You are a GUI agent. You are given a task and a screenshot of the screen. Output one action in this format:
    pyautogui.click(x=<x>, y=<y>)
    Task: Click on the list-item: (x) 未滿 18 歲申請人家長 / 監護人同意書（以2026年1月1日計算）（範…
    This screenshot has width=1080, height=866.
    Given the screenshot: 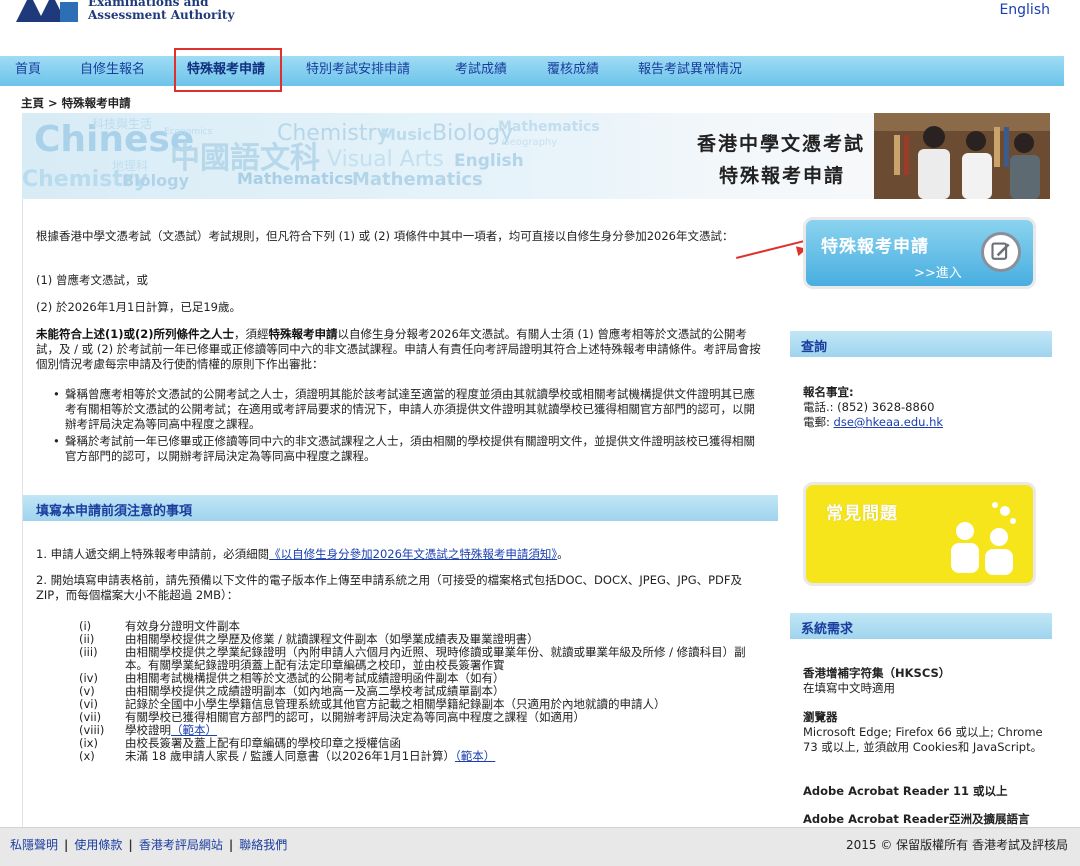 What is the action you would take?
    pyautogui.click(x=414, y=756)
    